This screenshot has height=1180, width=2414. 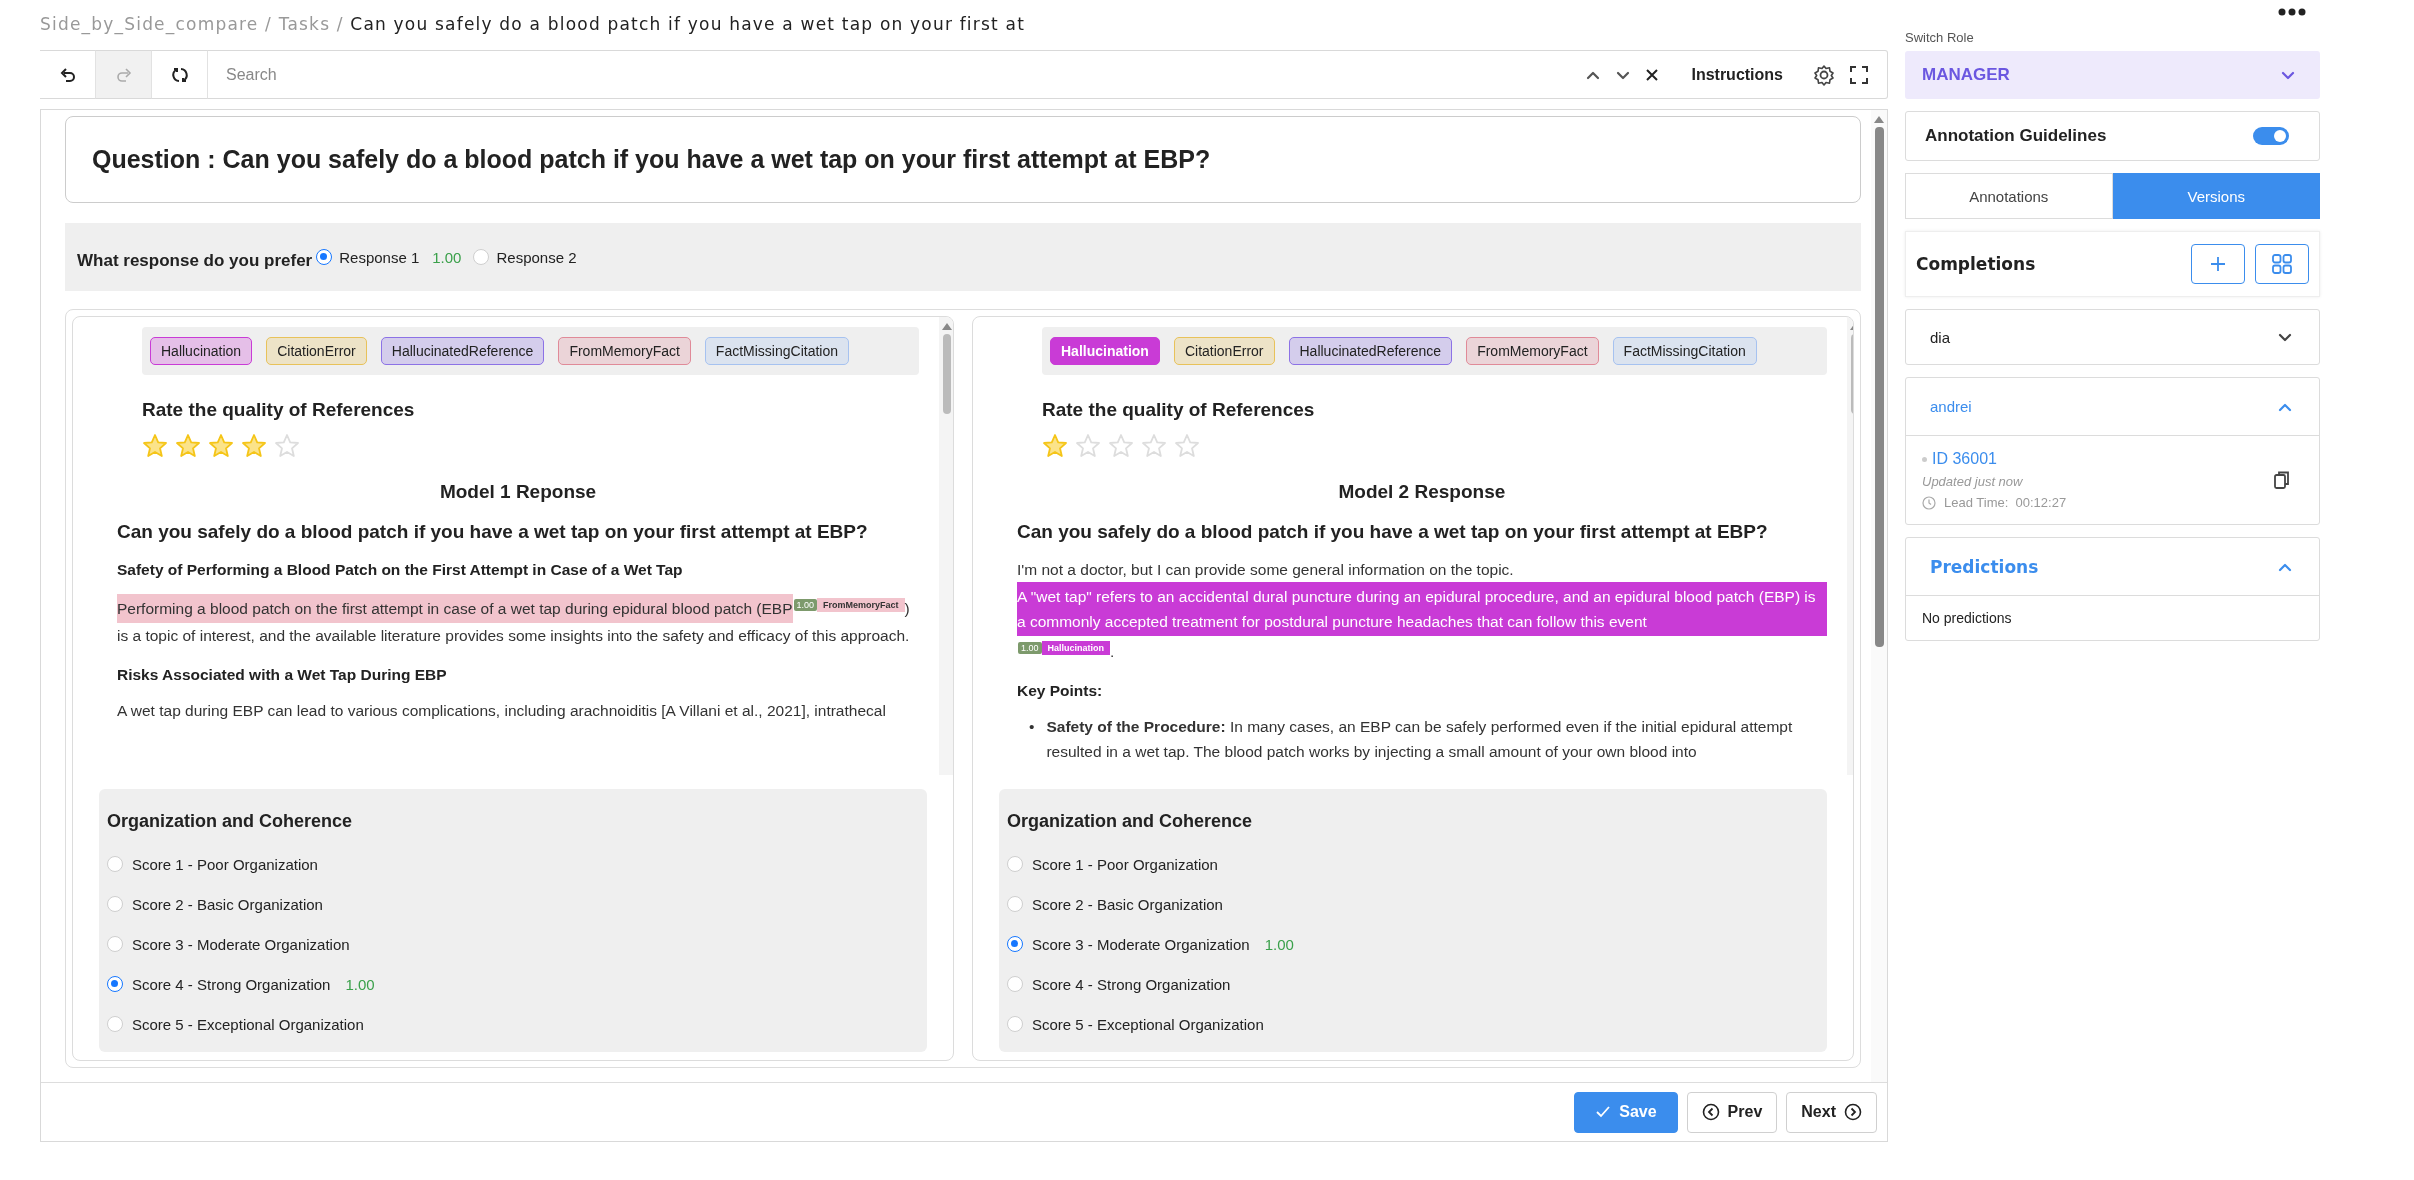 What do you see at coordinates (389, 257) in the screenshot?
I see `response-option: Response 1 1.00` at bounding box center [389, 257].